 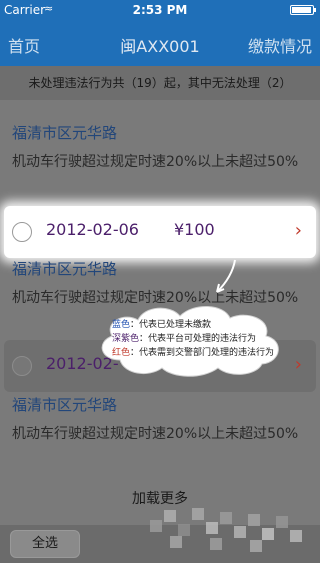 What do you see at coordinates (162, 325) in the screenshot?
I see `legend-blue: 蓝色：代表已处理未缴款` at bounding box center [162, 325].